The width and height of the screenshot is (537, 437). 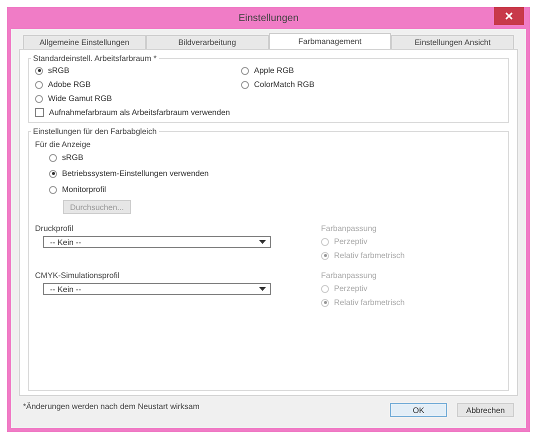 What do you see at coordinates (95, 58) in the screenshot?
I see `group-title: Standardeinstell. Arbeitsfarbraum *` at bounding box center [95, 58].